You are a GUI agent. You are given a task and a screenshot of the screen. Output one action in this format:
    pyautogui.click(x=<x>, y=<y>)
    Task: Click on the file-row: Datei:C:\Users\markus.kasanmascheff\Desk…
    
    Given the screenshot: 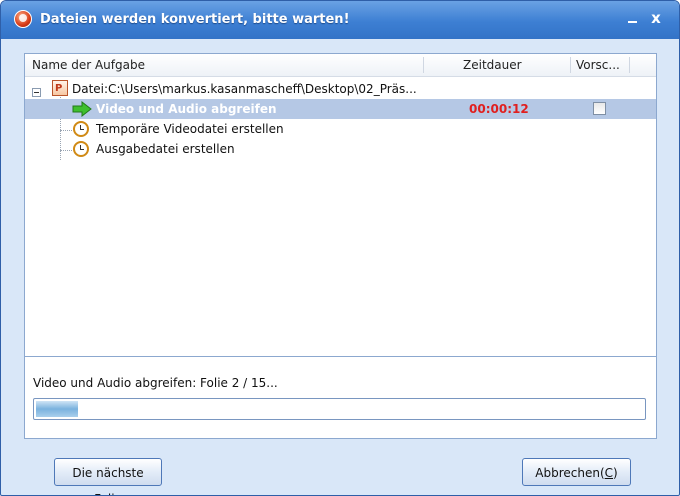 What is the action you would take?
    pyautogui.click(x=340, y=89)
    